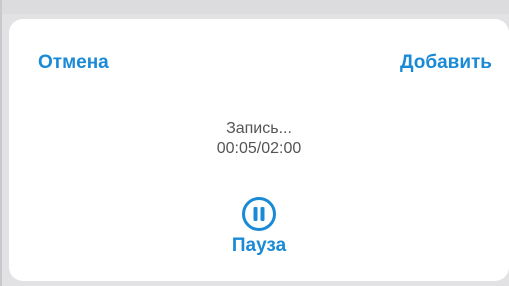  I want to click on cancel-button: Отмена, so click(73, 63).